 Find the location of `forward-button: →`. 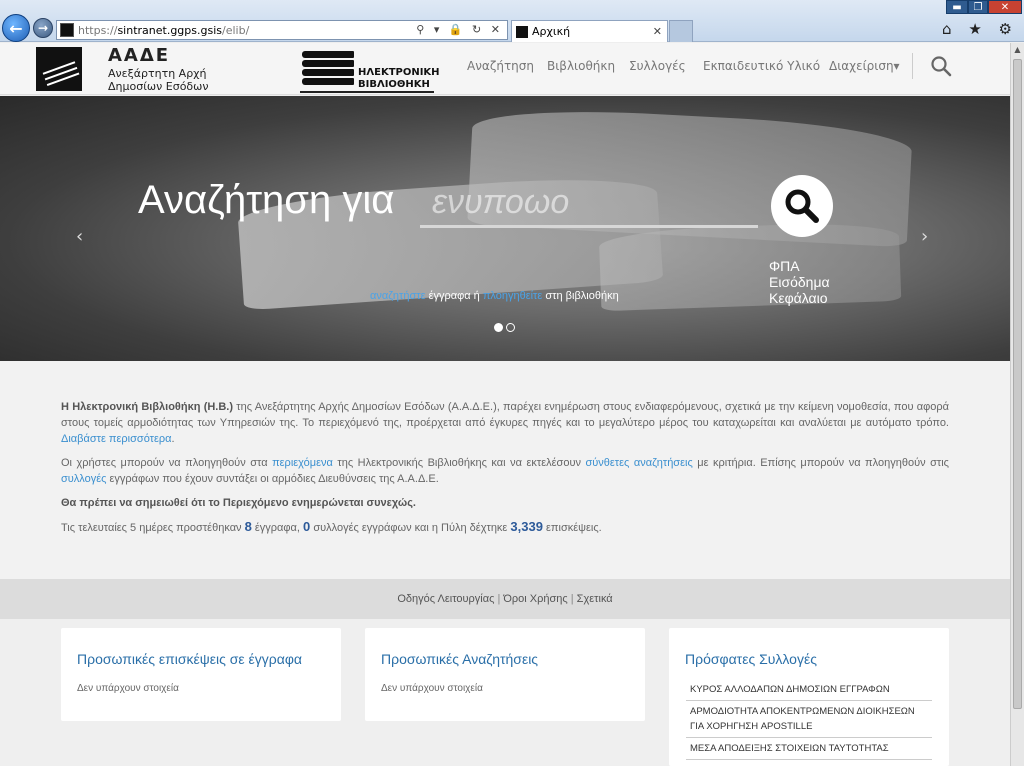

forward-button: → is located at coordinates (43, 28).